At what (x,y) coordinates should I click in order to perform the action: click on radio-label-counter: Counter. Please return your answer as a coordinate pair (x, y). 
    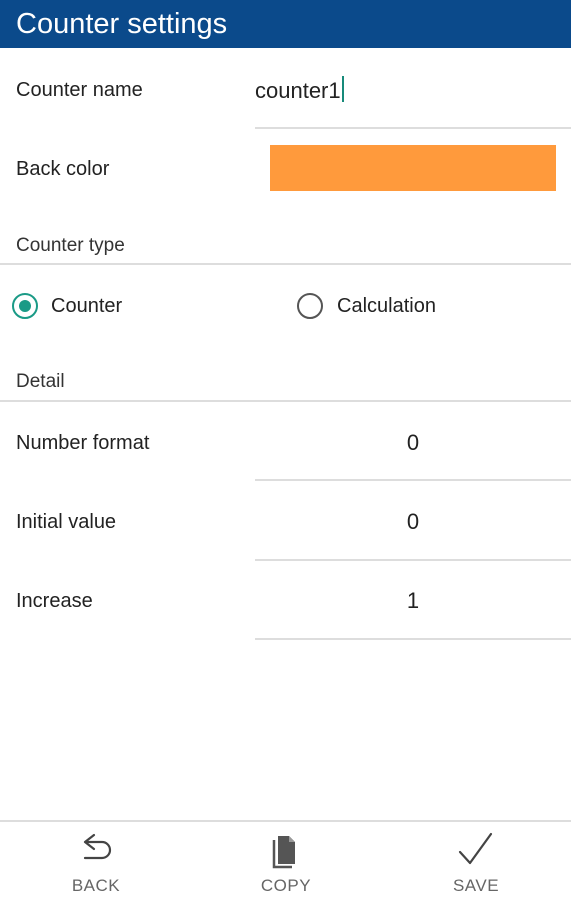
    Looking at the image, I should click on (87, 306).